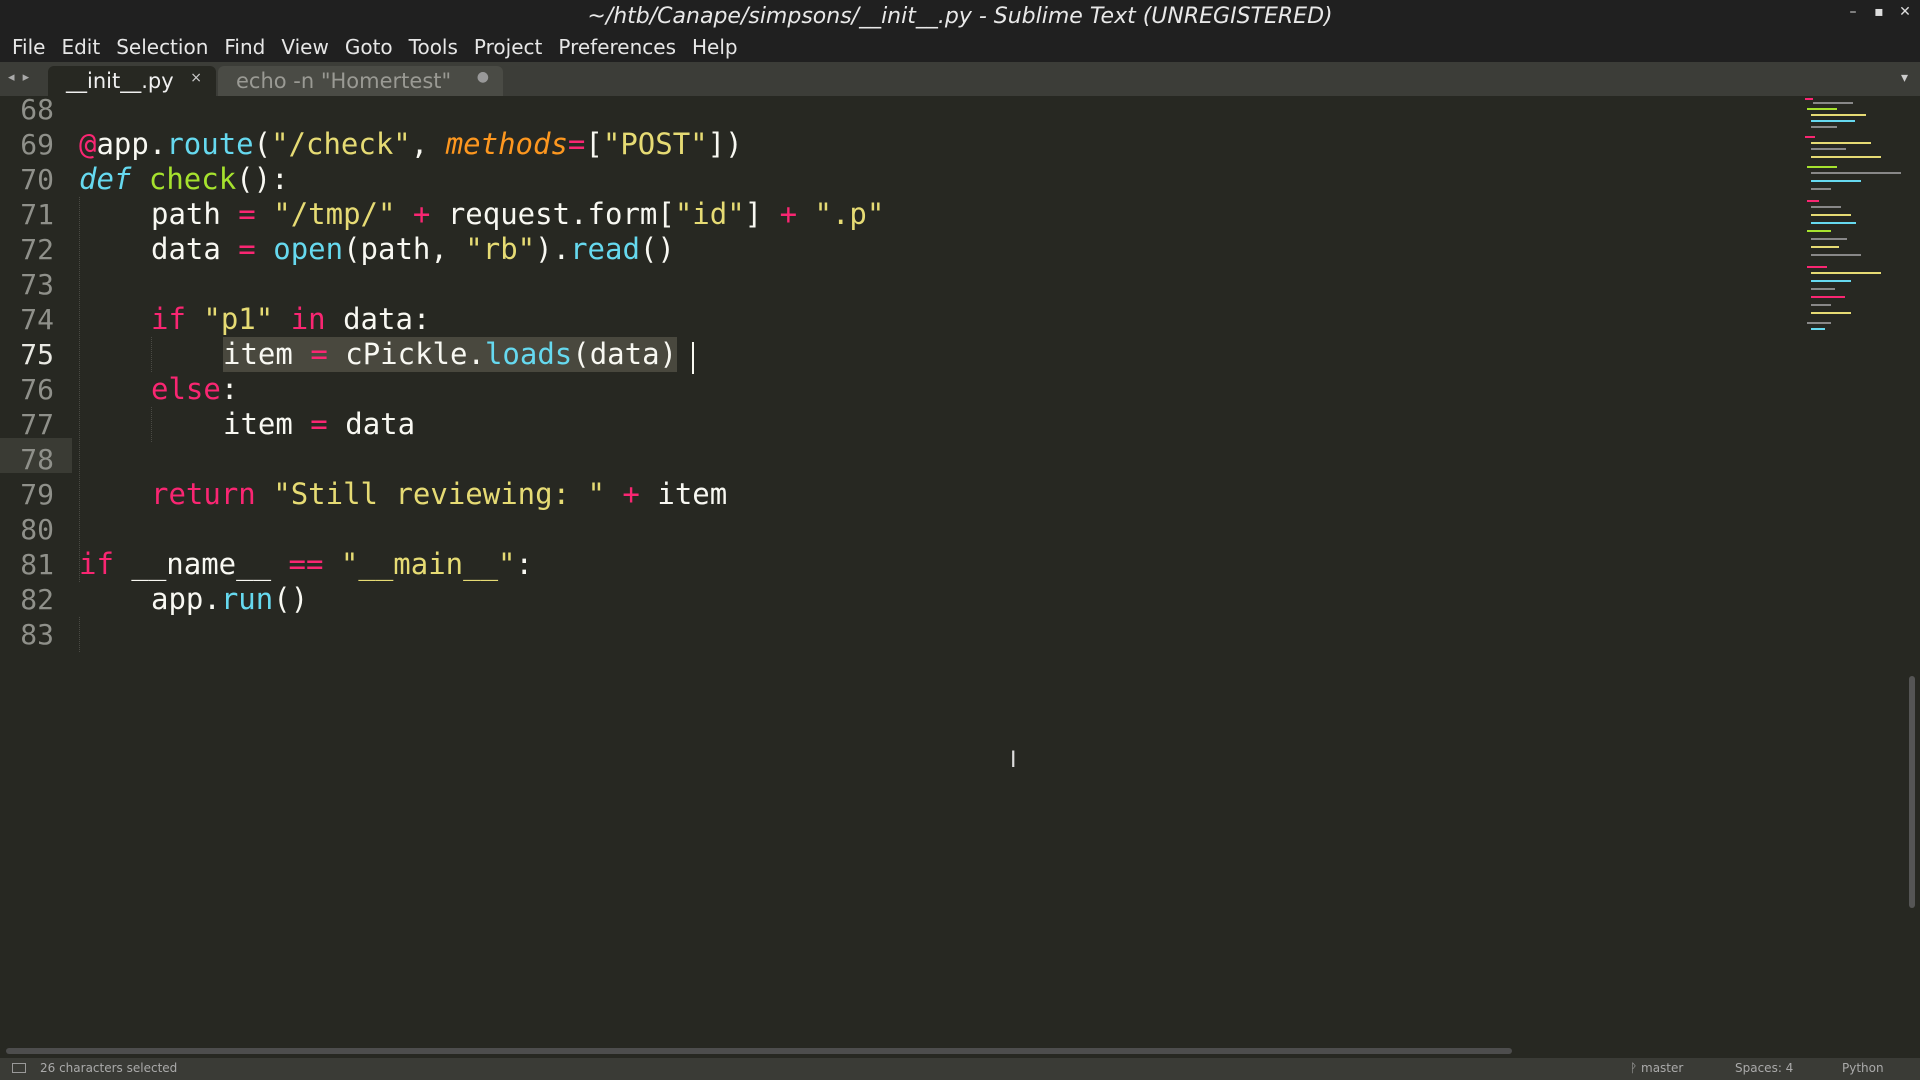 This screenshot has height=1080, width=1920. I want to click on maximize-button: ▪, so click(1879, 12).